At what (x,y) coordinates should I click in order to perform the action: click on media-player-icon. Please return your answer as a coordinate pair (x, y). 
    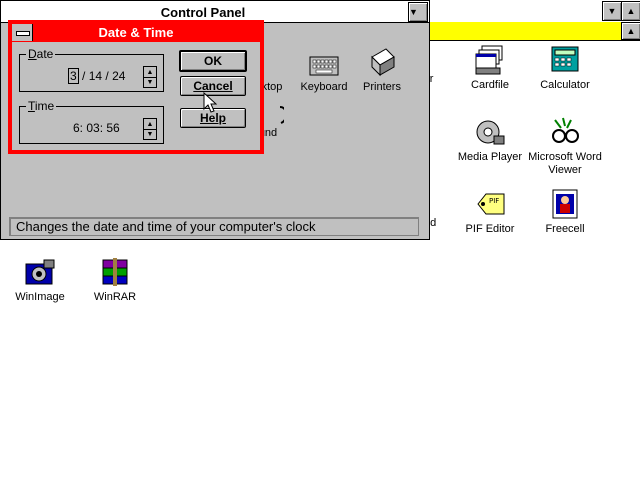
    Looking at the image, I should click on (490, 132).